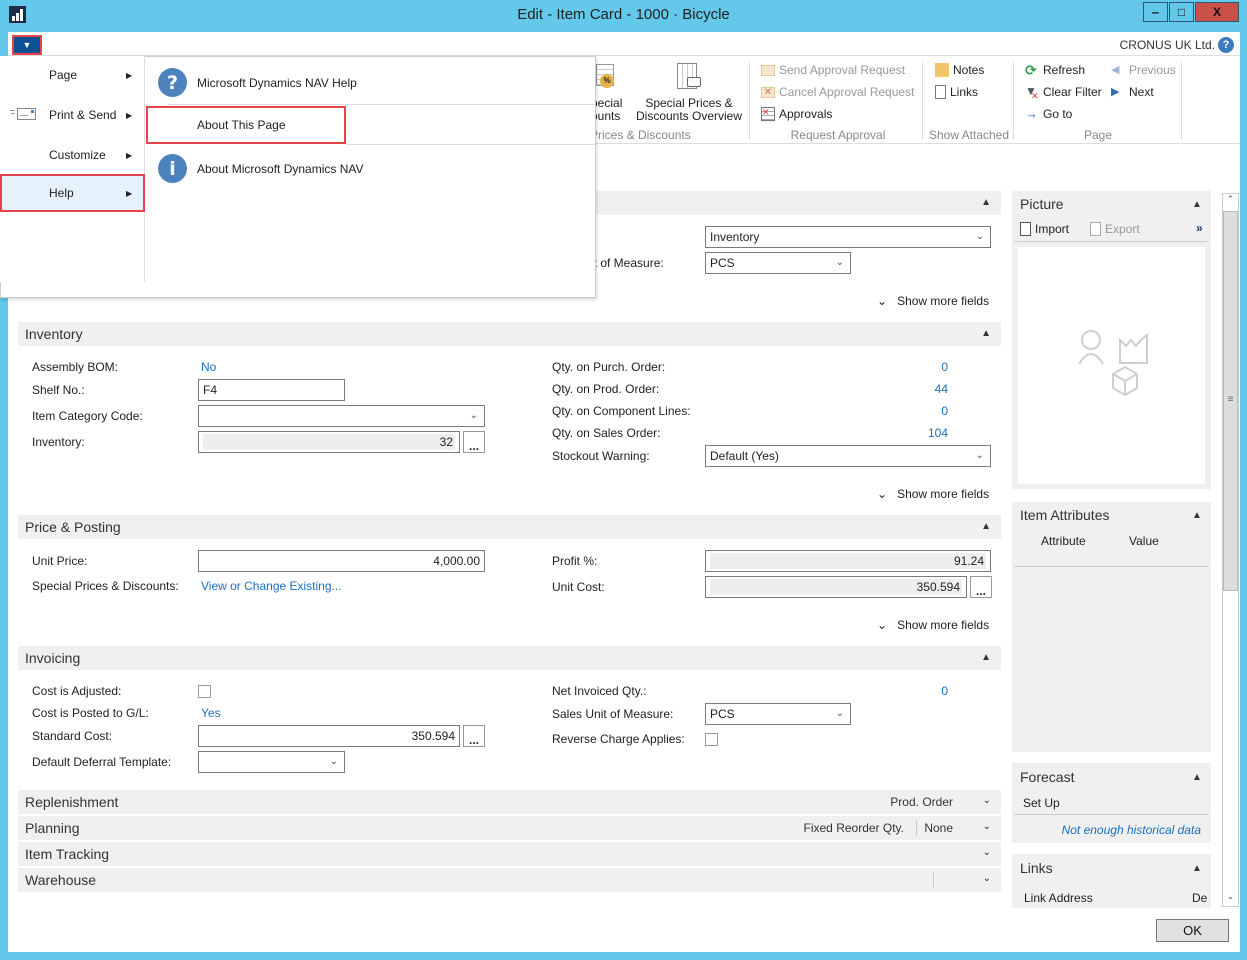  What do you see at coordinates (943, 625) in the screenshot?
I see `show-more-label: Show more fields` at bounding box center [943, 625].